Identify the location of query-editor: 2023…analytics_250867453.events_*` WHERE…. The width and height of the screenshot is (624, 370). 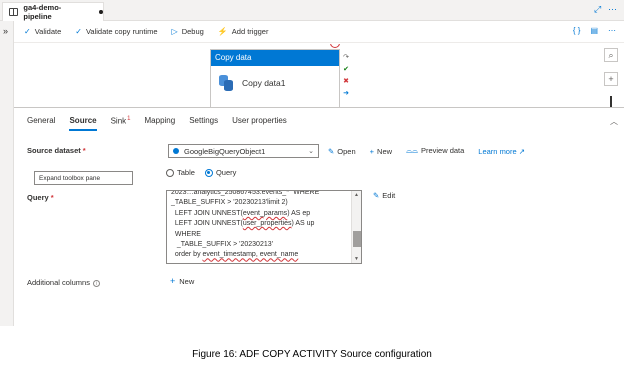
(264, 227).